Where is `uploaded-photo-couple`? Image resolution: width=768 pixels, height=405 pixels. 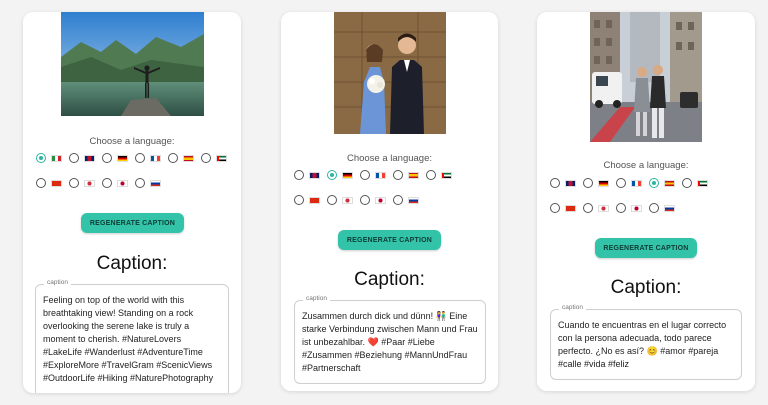 uploaded-photo-couple is located at coordinates (390, 73).